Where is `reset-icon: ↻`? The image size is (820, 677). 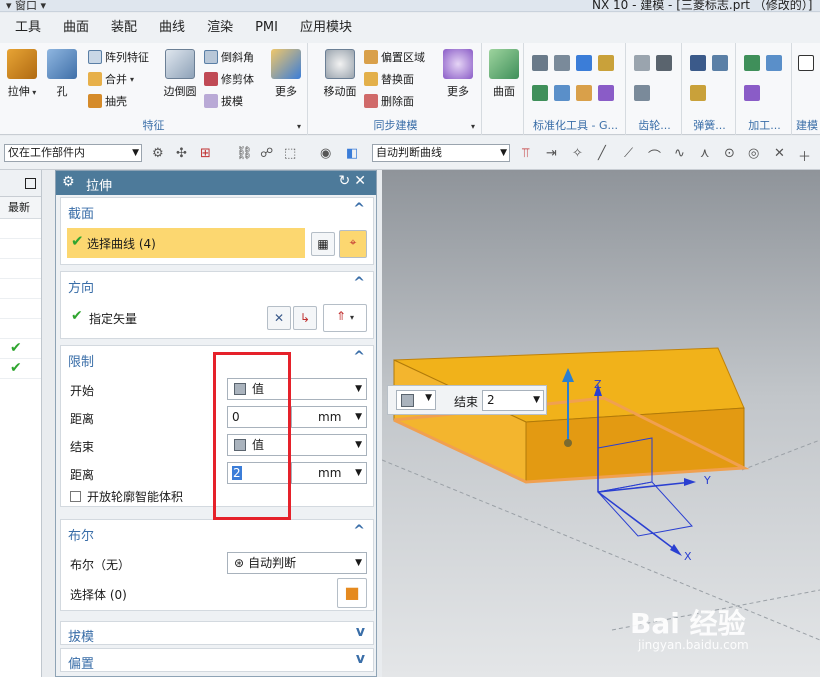 reset-icon: ↻ is located at coordinates (347, 181).